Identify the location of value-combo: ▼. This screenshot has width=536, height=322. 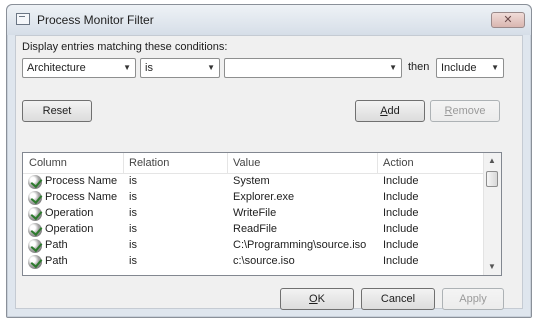
(313, 68).